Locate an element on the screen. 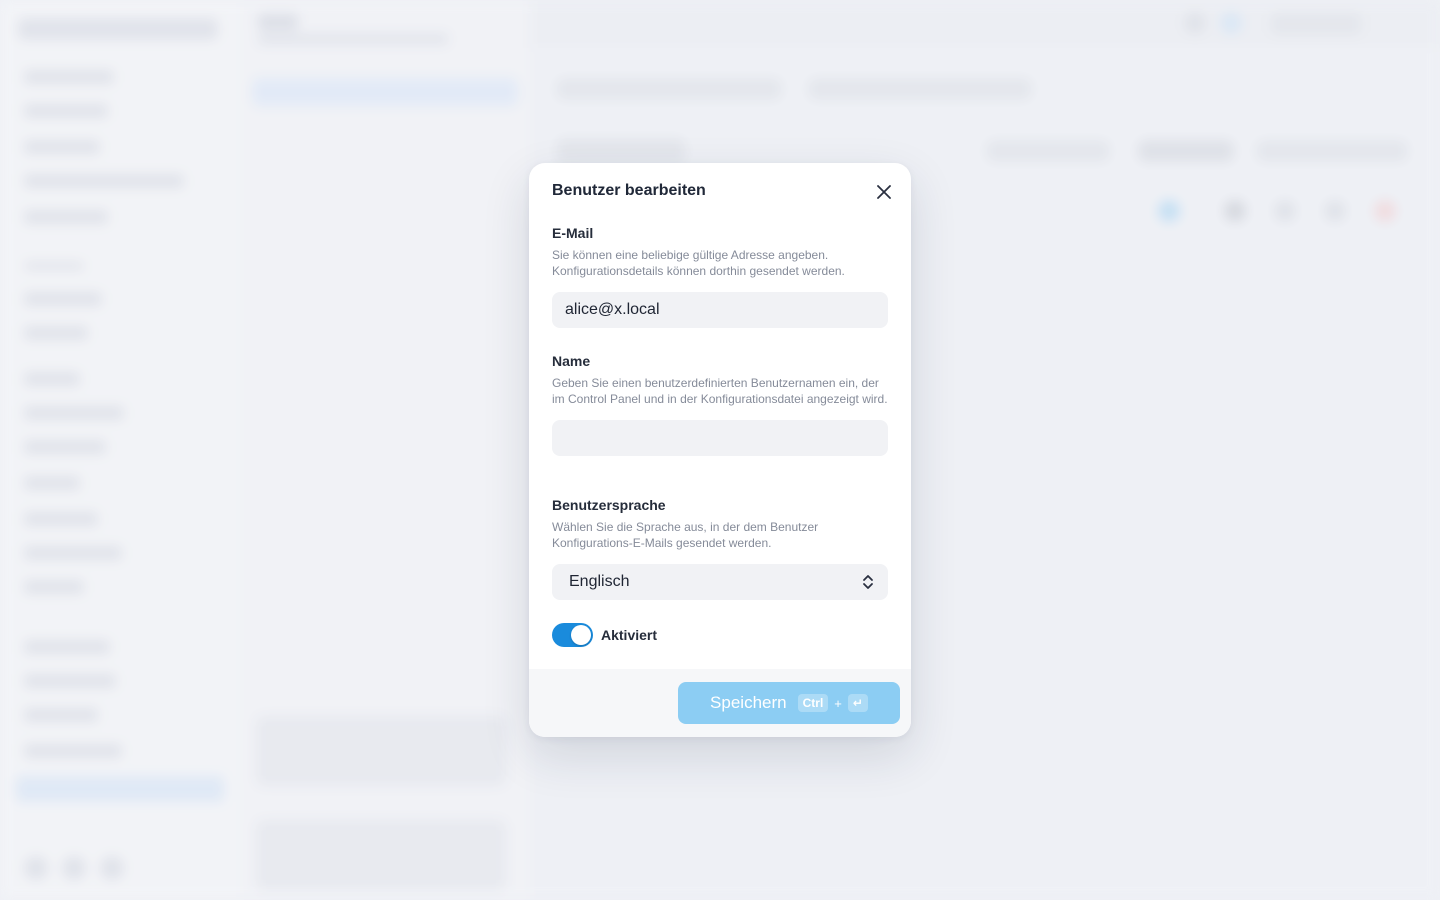  email-input is located at coordinates (720, 310).